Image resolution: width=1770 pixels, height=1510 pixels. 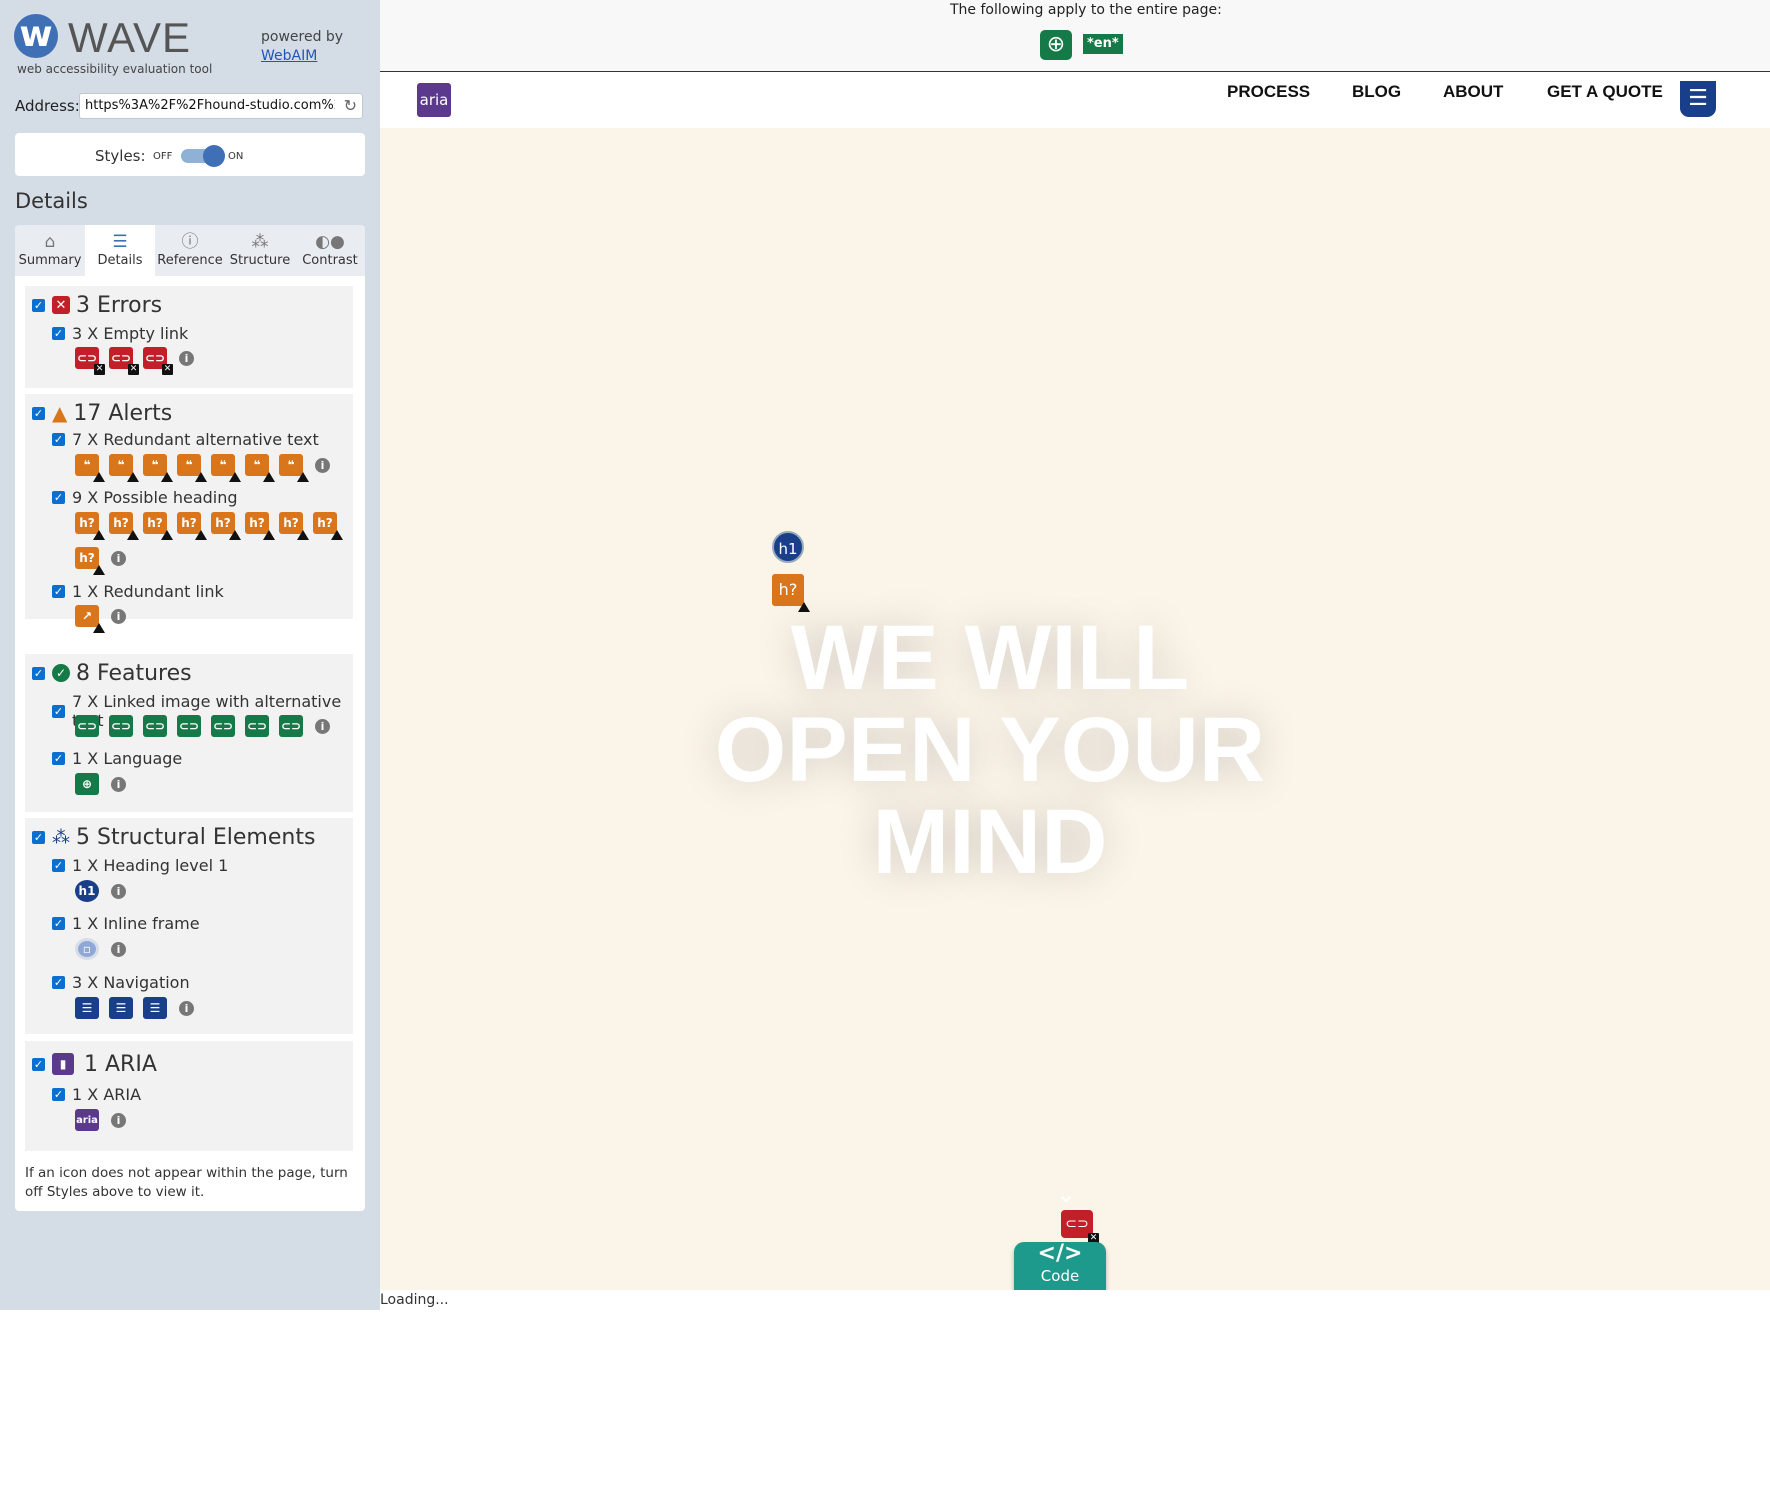 What do you see at coordinates (58, 497) in the screenshot?
I see `possible-heading-checkbox: ✓` at bounding box center [58, 497].